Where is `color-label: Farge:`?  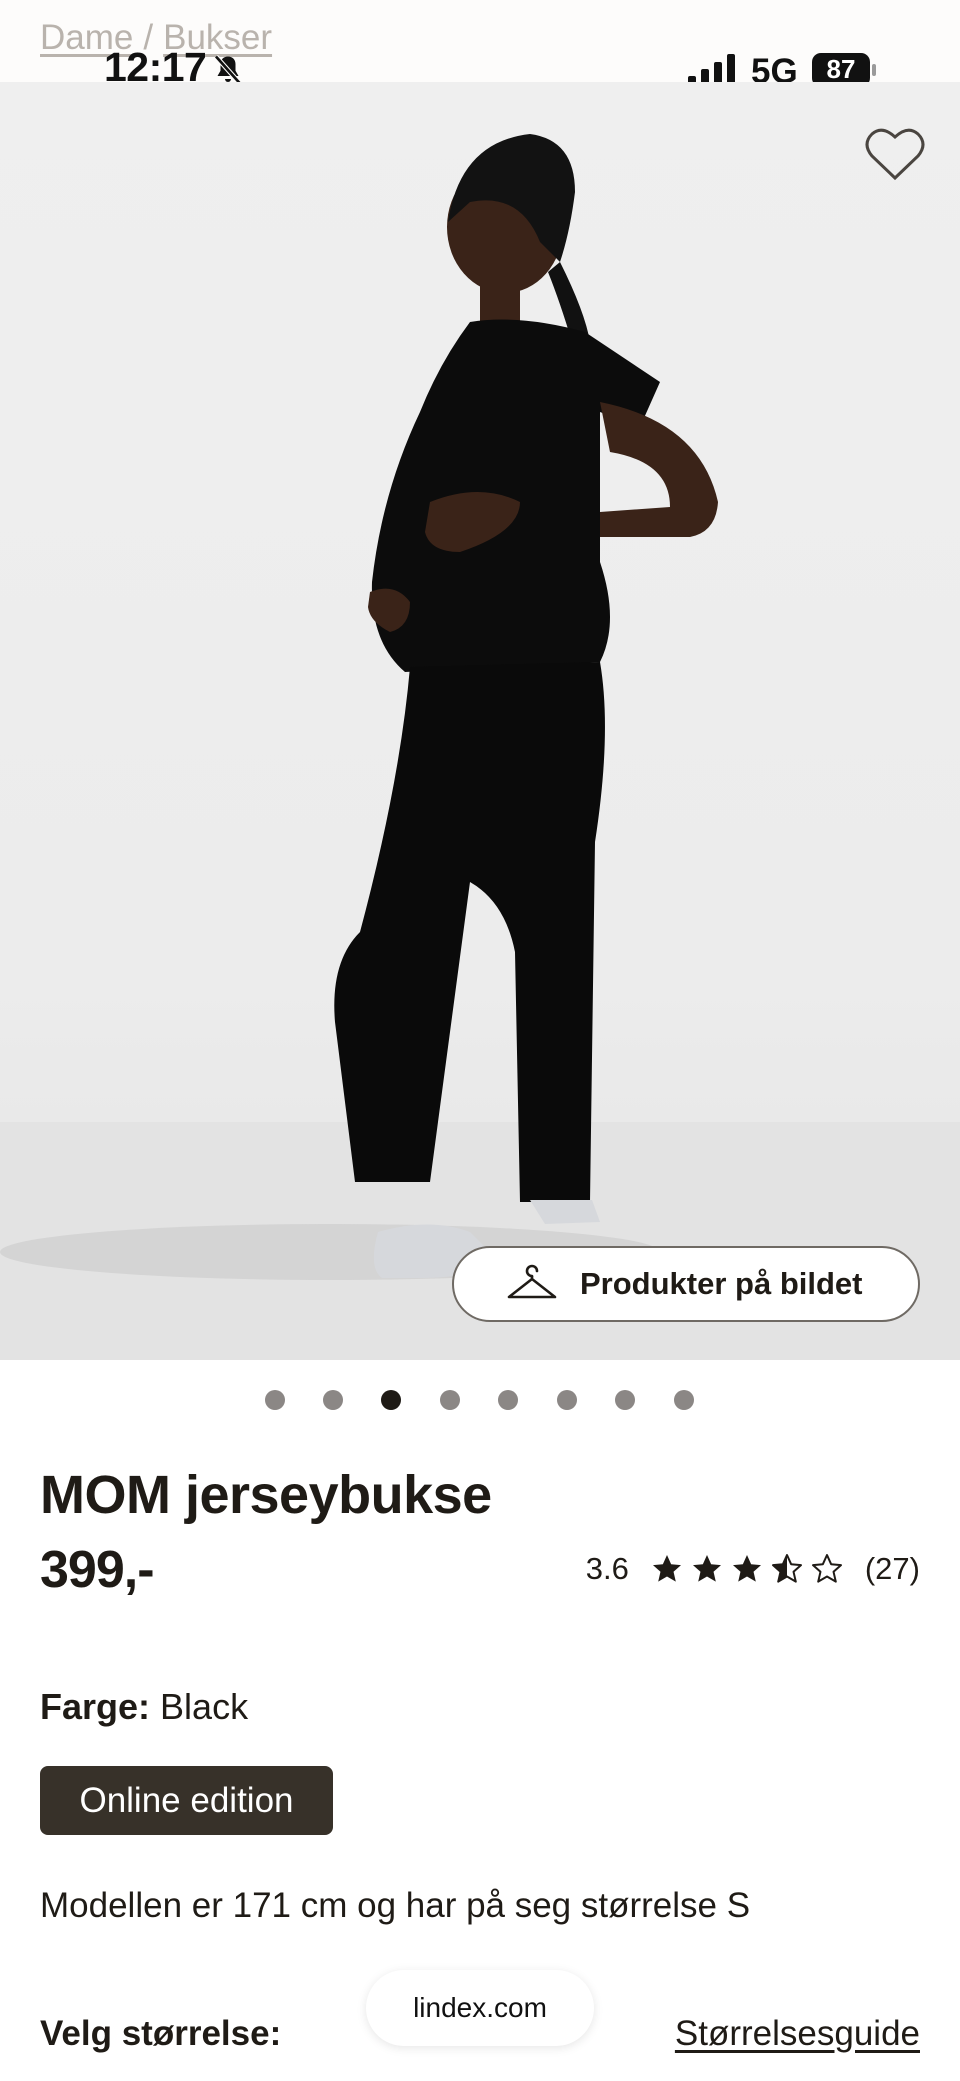
color-label: Farge: is located at coordinates (95, 1706).